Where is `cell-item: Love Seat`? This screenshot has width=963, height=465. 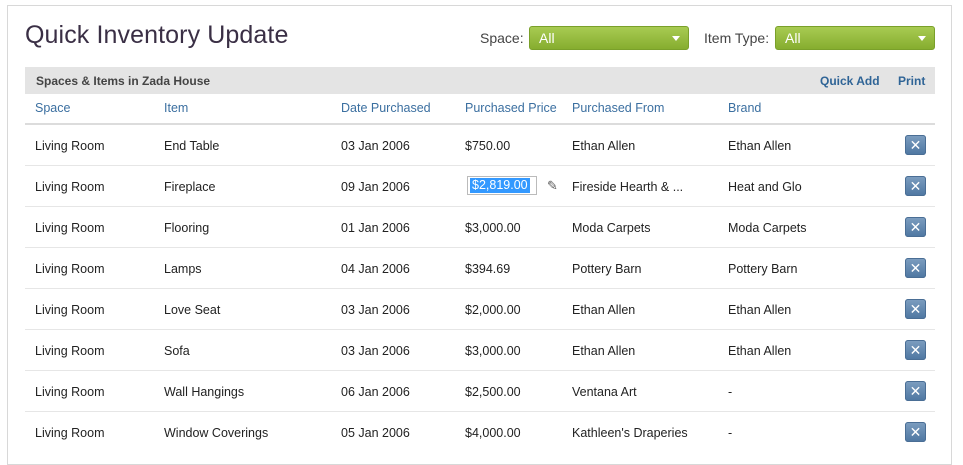 cell-item: Love Seat is located at coordinates (192, 310).